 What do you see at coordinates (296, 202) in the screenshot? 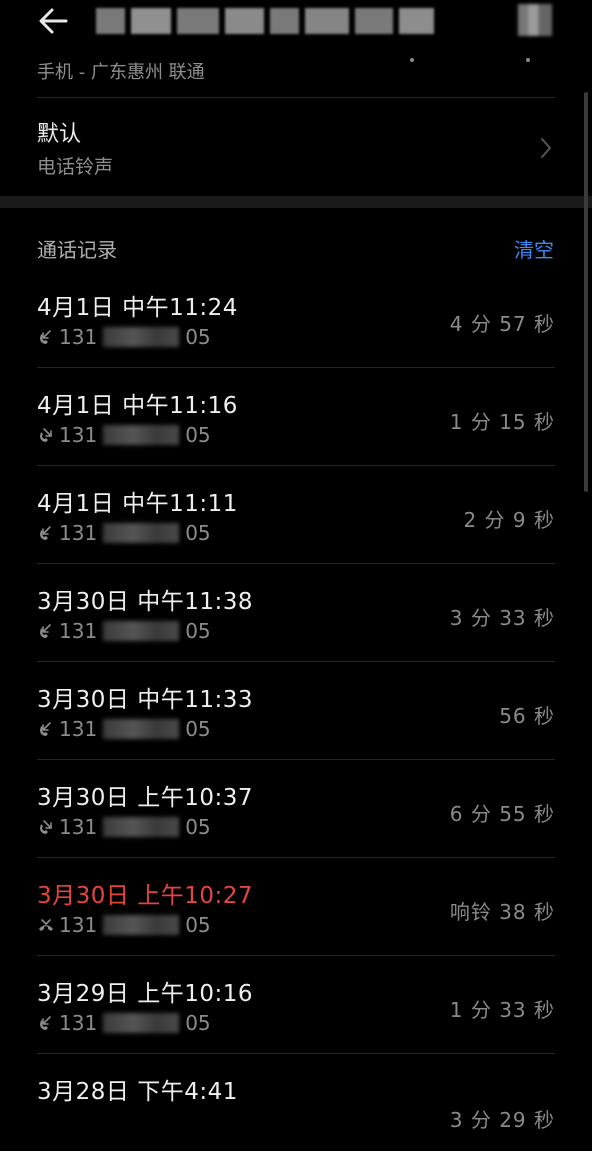
I see `section-divider` at bounding box center [296, 202].